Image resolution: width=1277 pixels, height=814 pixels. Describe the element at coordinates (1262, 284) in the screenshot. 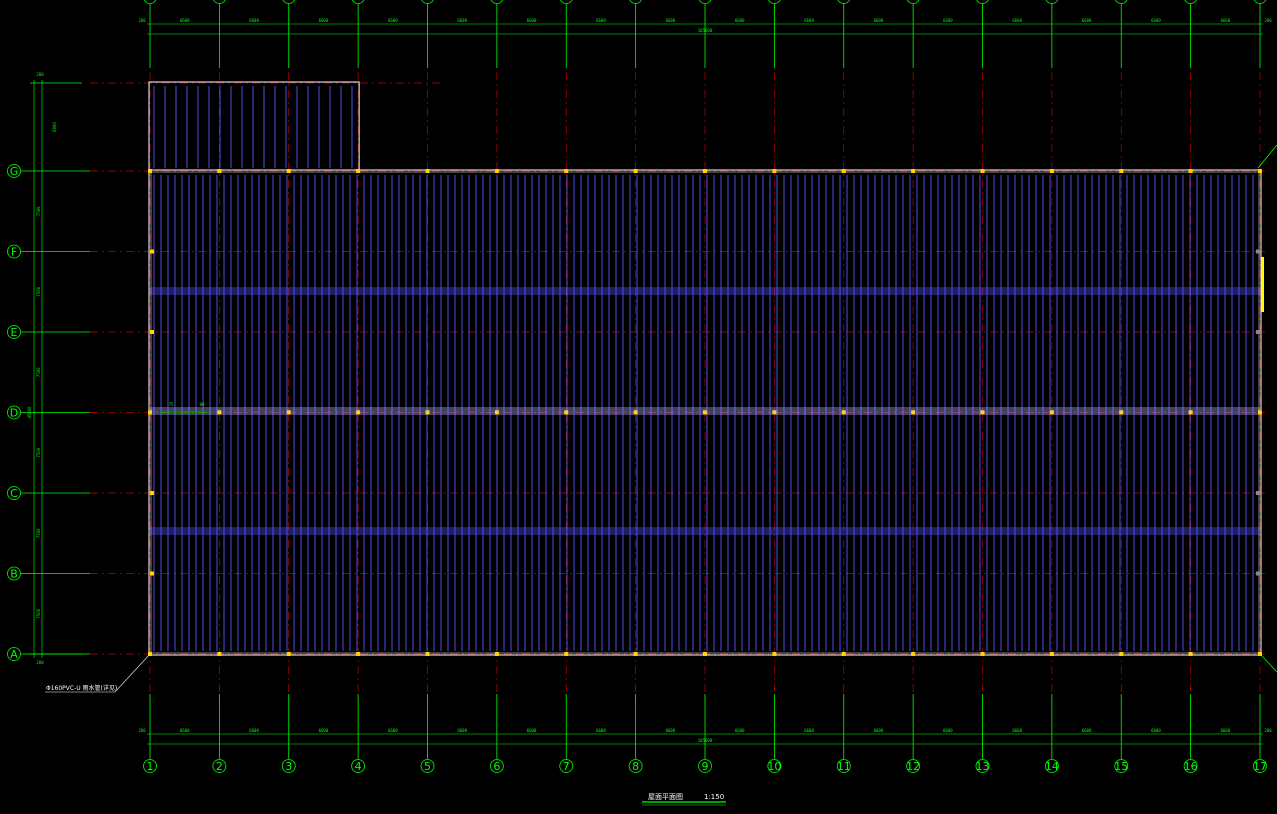

I see `right-edge-highlight` at that location.